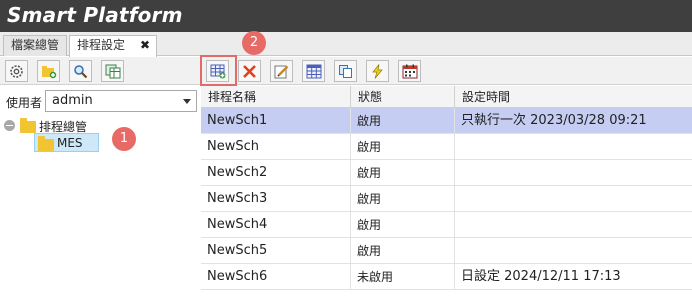  I want to click on schedule-name: NewSch1, so click(276, 121).